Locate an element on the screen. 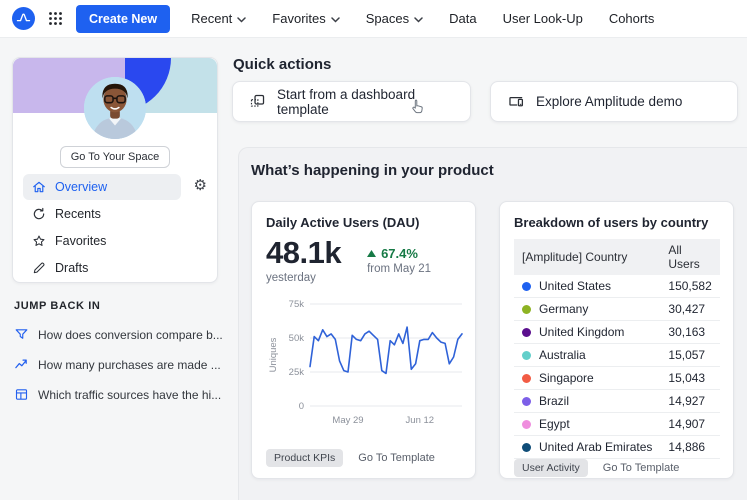  line-chart-icon is located at coordinates (21, 364).